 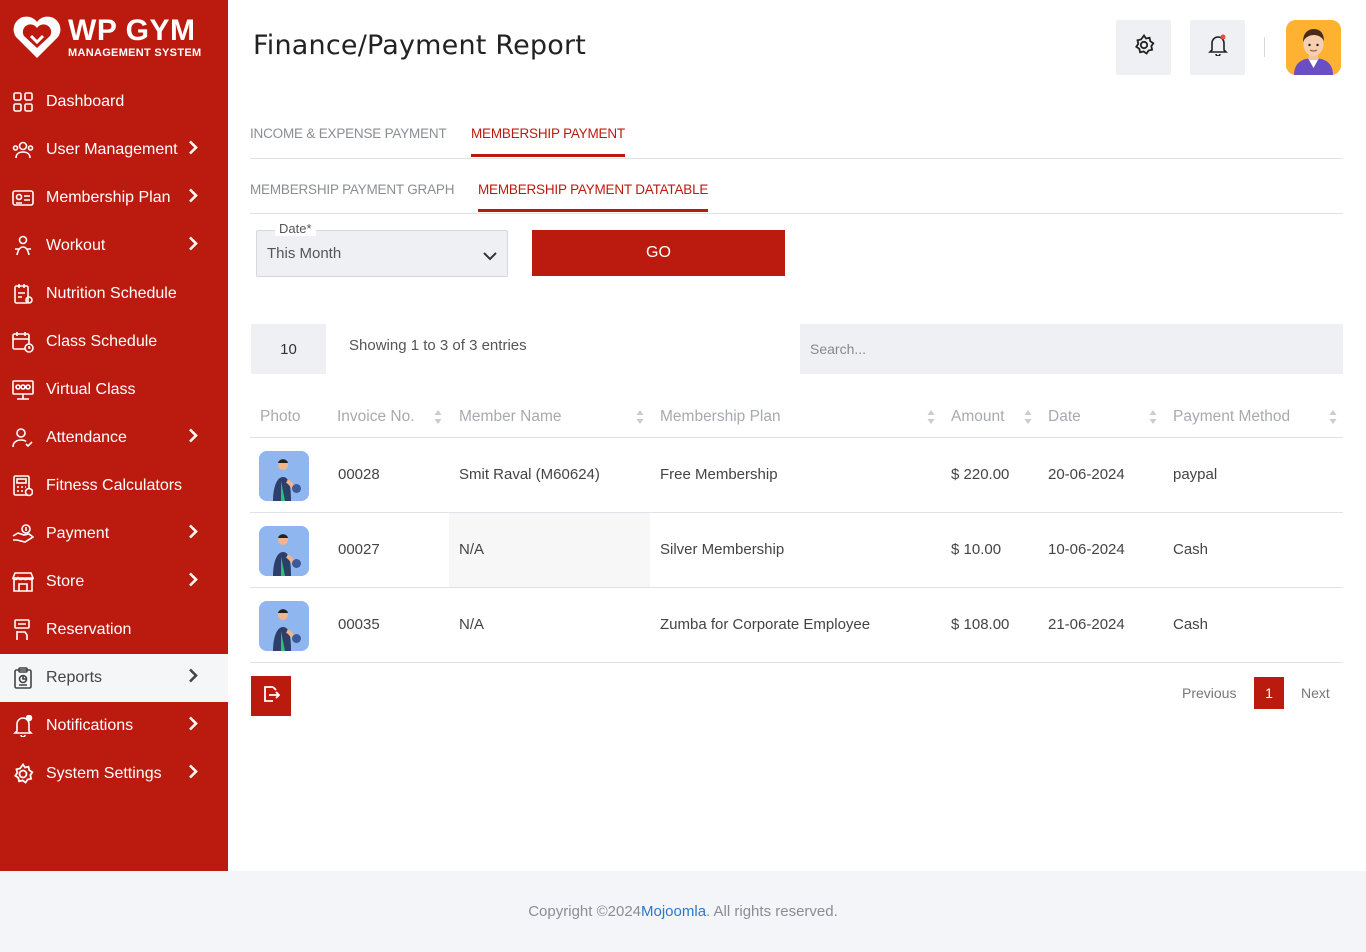 What do you see at coordinates (548, 141) in the screenshot?
I see `tab-membership-payment: MEMBERSHIP PAYMENT` at bounding box center [548, 141].